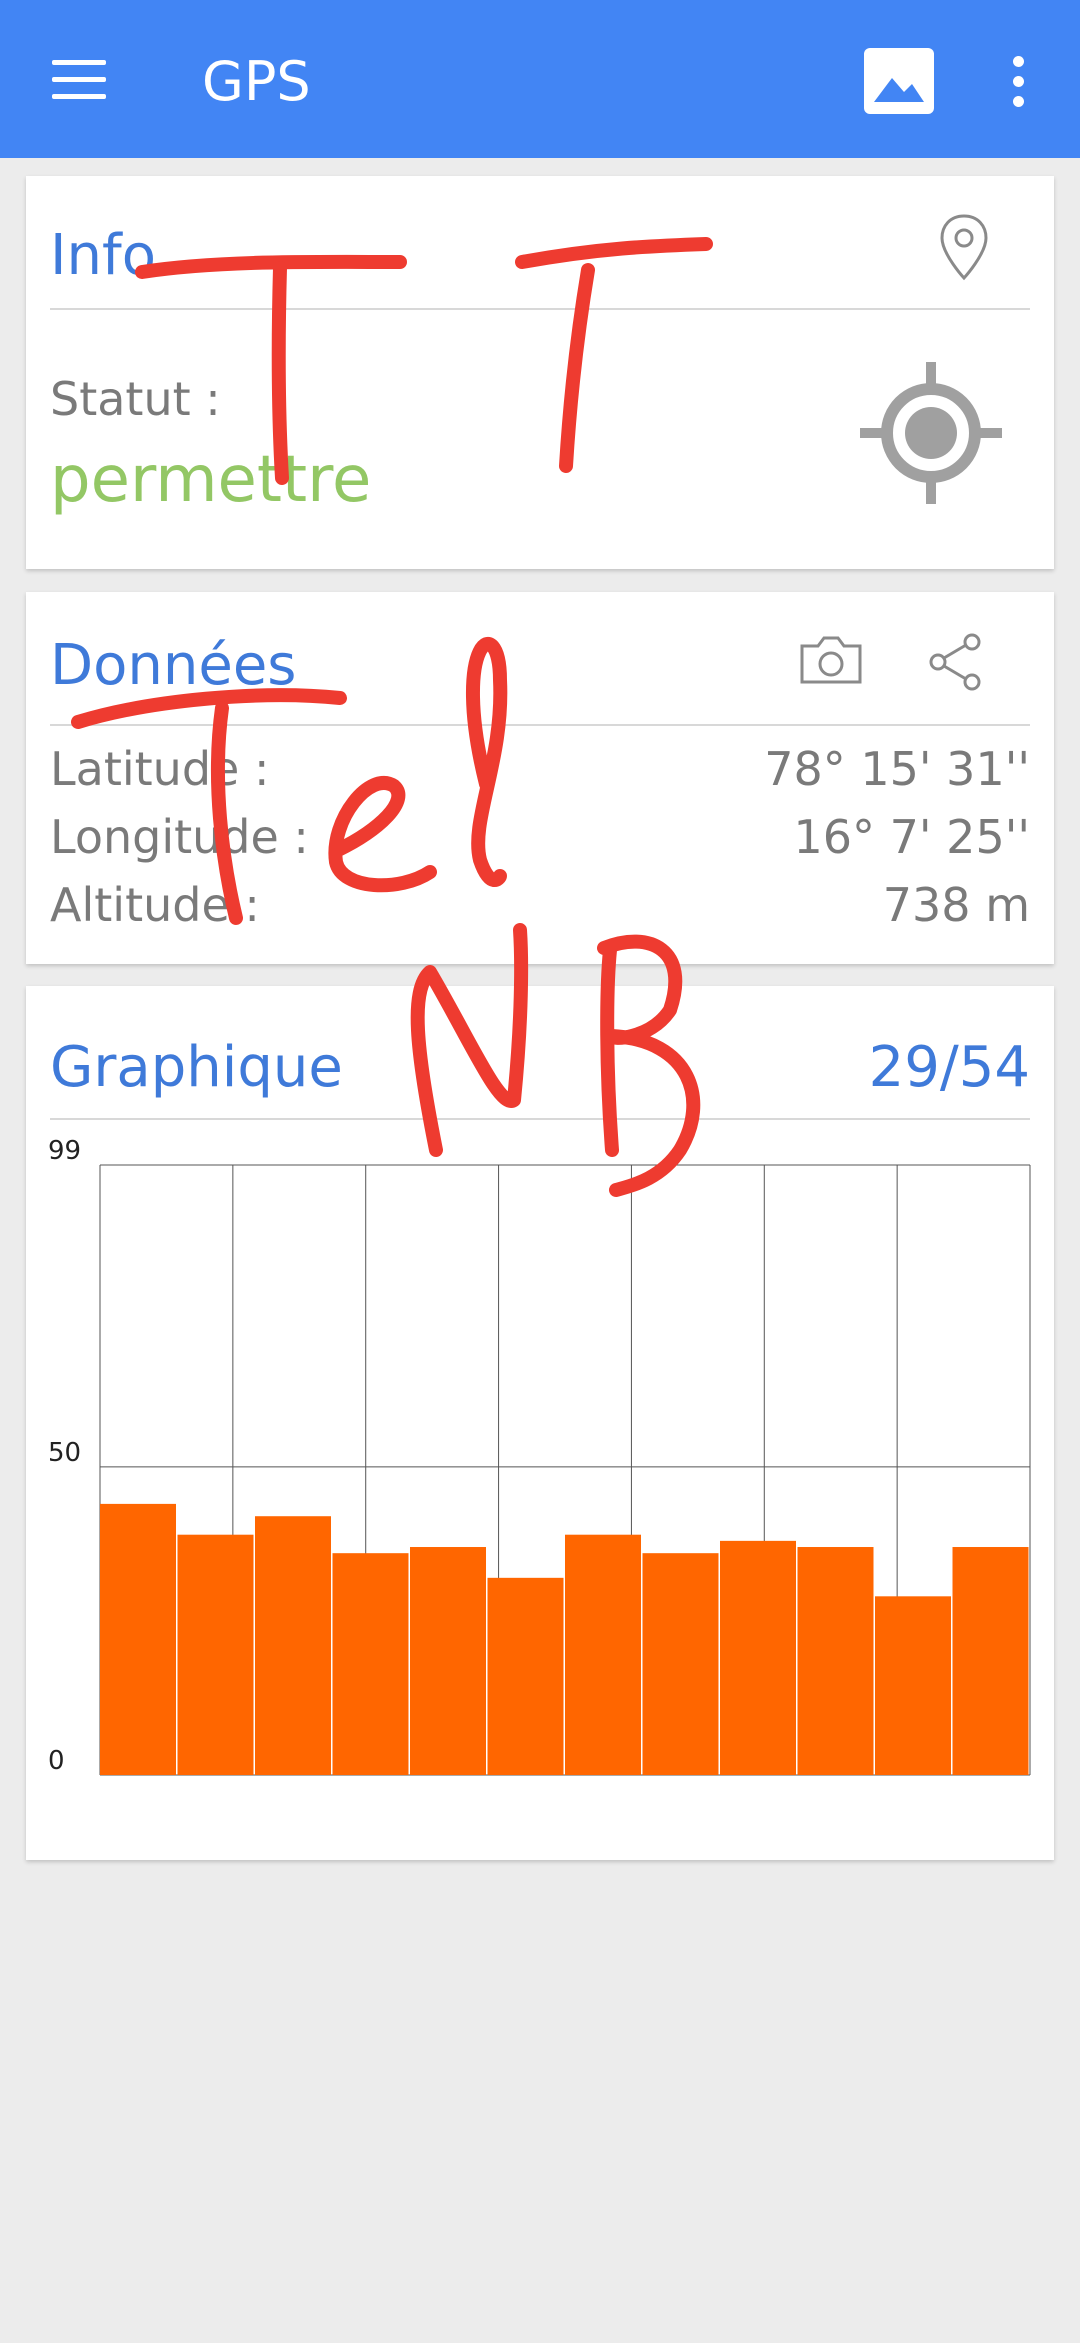 Image resolution: width=1080 pixels, height=2343 pixels. I want to click on altitude-label: Altitude :, so click(155, 905).